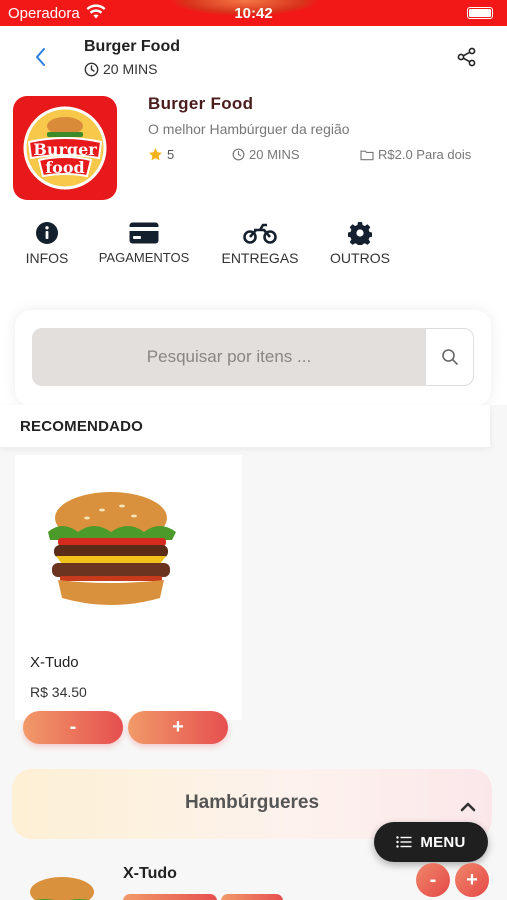  I want to click on list-icon, so click(404, 842).